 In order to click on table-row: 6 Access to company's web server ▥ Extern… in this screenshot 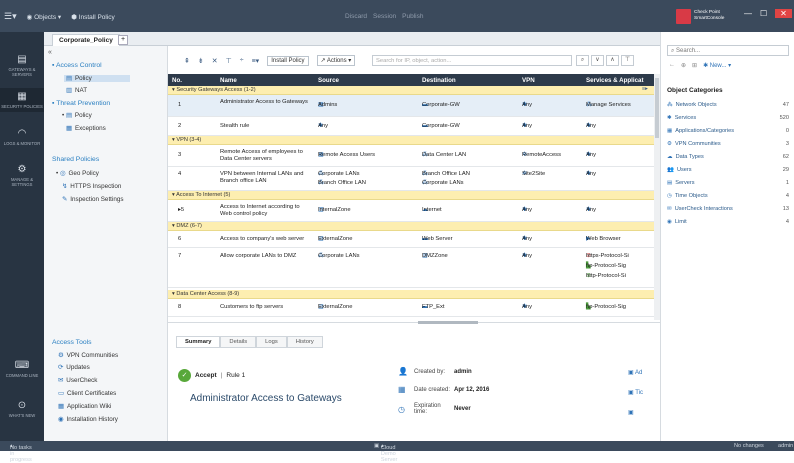, I will do `click(411, 239)`.